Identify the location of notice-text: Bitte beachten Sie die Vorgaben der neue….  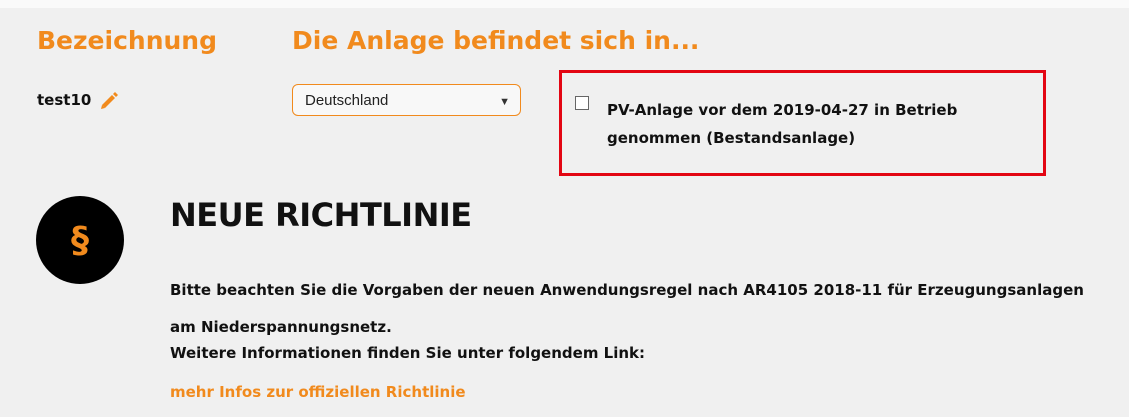
(627, 308).